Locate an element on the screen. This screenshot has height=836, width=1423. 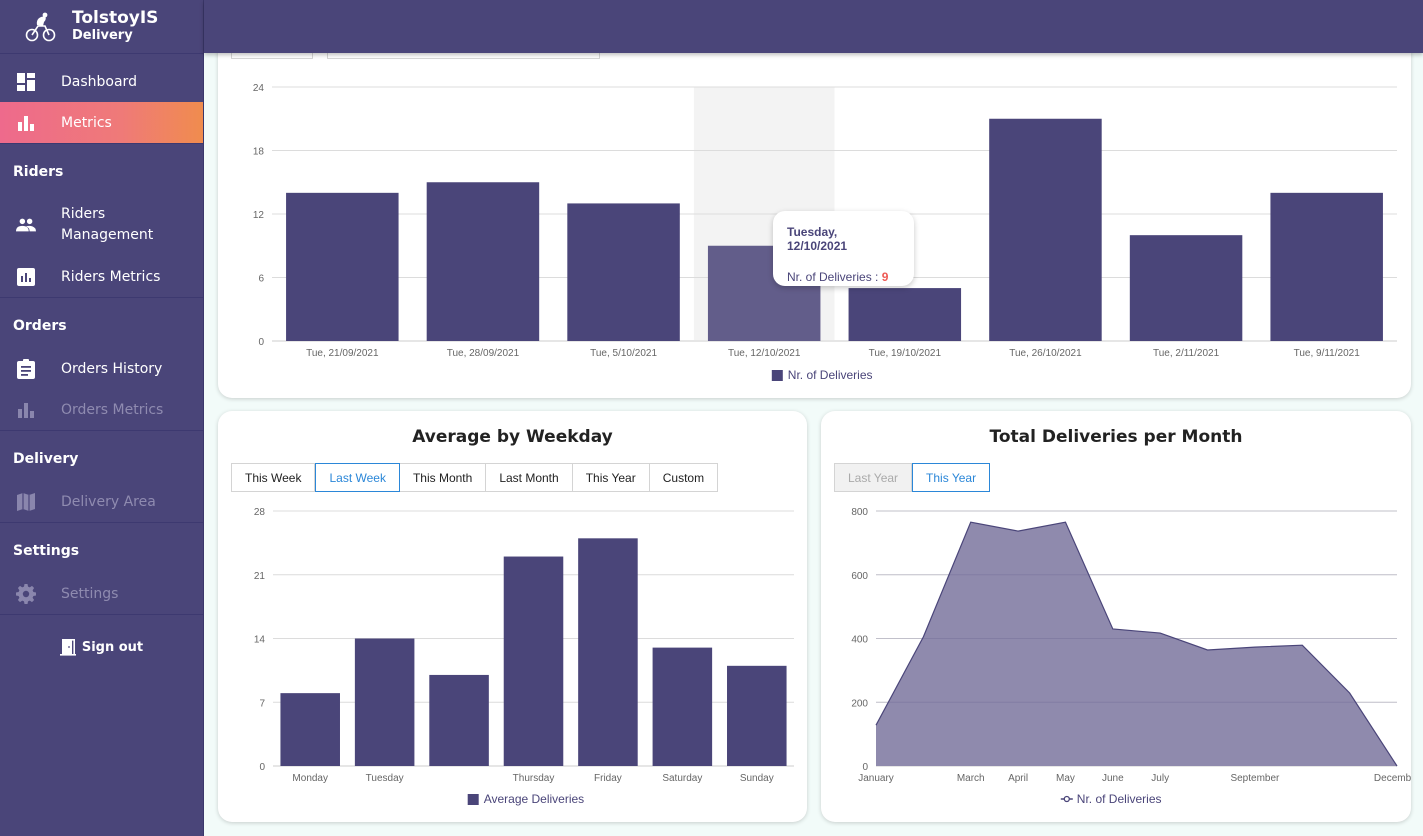
x-tick-label: Sunday is located at coordinates (757, 778).